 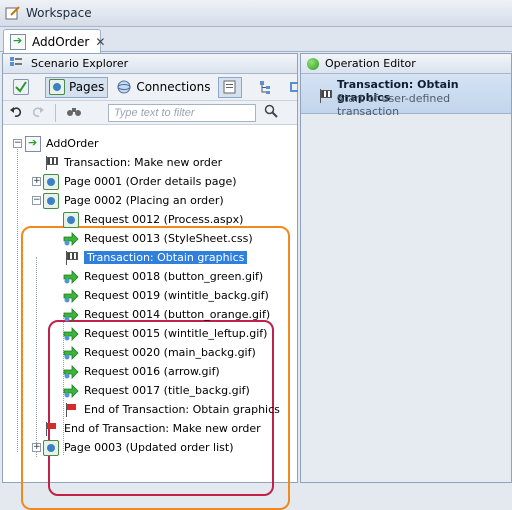 I want to click on toolbar-separator, so click(x=55, y=112).